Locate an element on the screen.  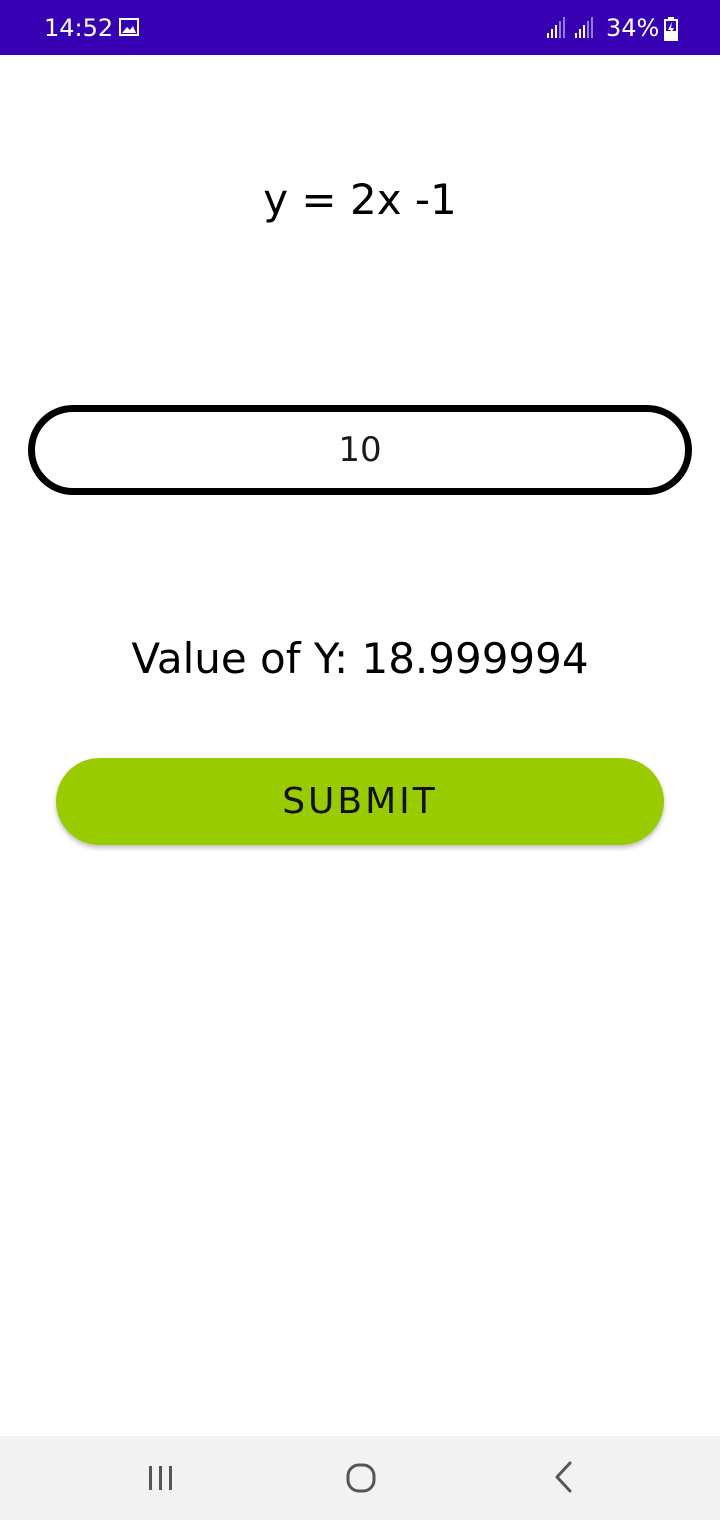
navigation-bar is located at coordinates (360, 1478).